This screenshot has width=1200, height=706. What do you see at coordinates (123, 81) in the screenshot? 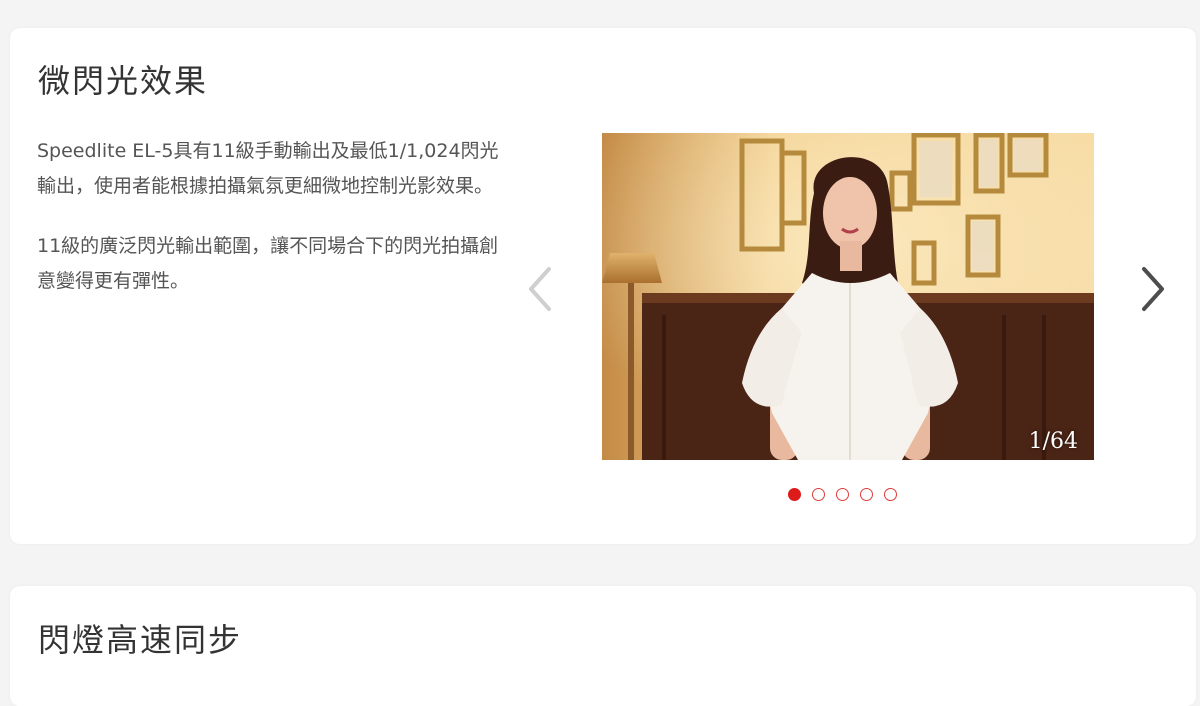
I see `section-title: 微閃光效果` at bounding box center [123, 81].